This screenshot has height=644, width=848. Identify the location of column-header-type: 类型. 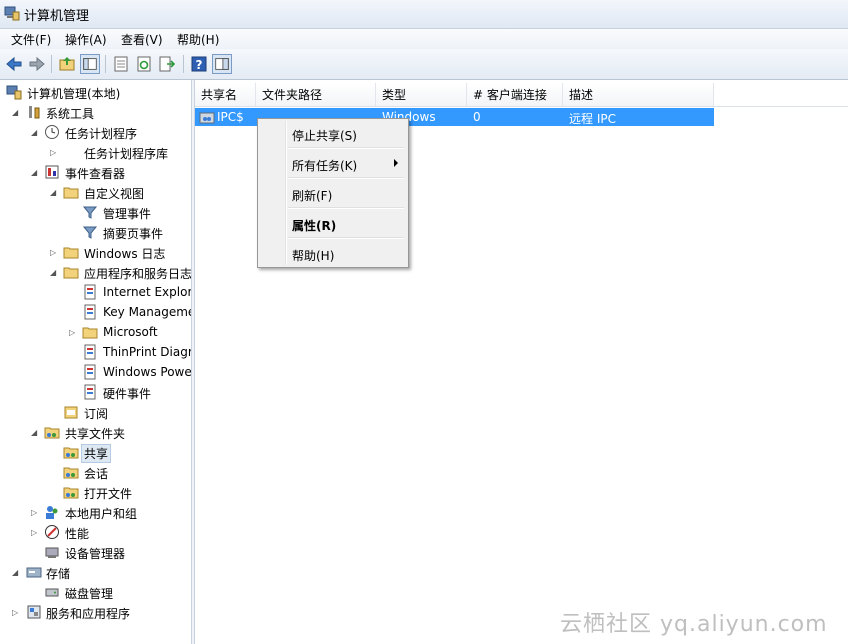
(421, 95).